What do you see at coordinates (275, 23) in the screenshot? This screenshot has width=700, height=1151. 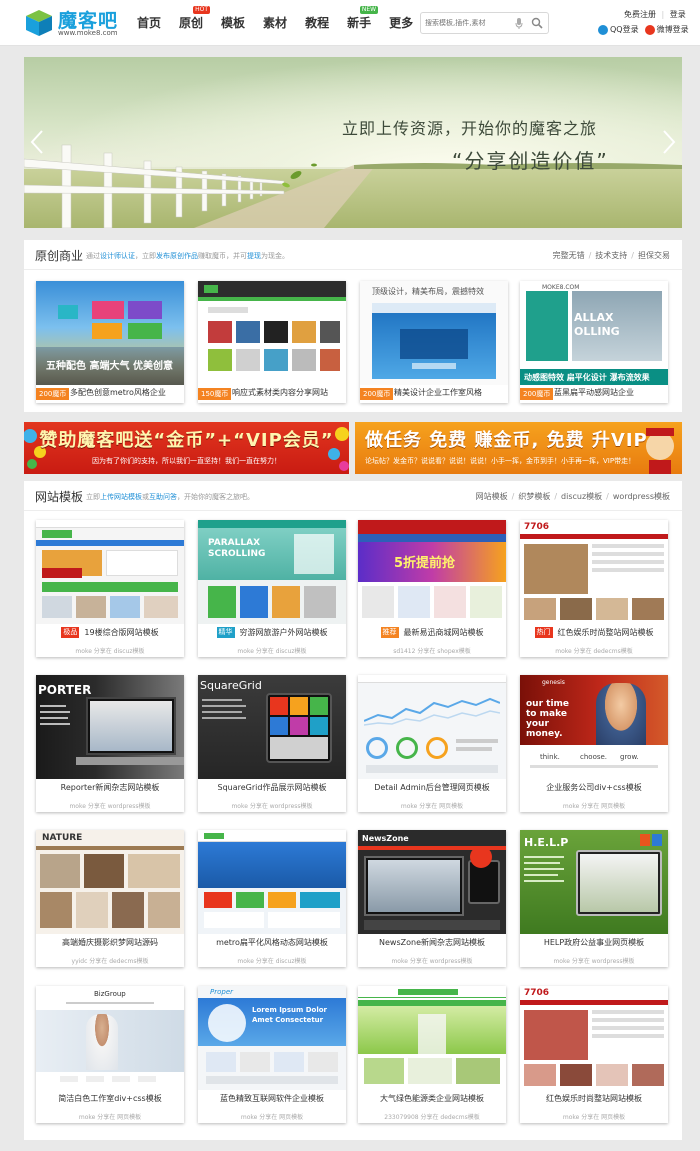 I see `nav-materials: 素材` at bounding box center [275, 23].